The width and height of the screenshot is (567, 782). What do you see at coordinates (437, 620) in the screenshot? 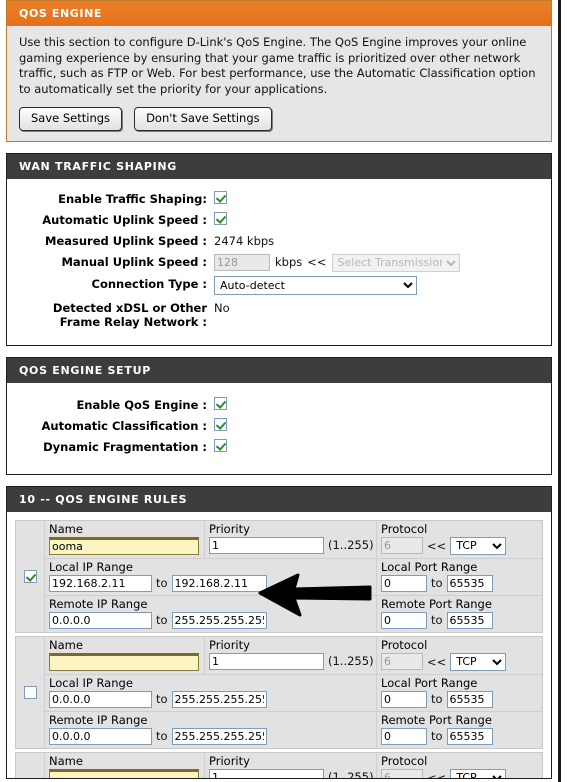
I see `qos-rule-remote-port-to-label: to` at bounding box center [437, 620].